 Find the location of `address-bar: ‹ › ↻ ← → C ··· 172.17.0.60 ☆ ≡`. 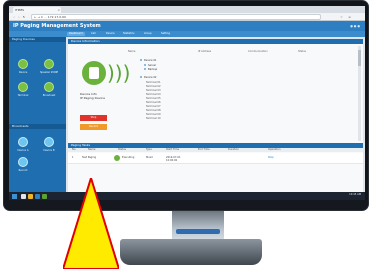

address-bar: ‹ › ↻ ← → C ··· 172.17.0.60 ☆ ≡ is located at coordinates (187, 17).